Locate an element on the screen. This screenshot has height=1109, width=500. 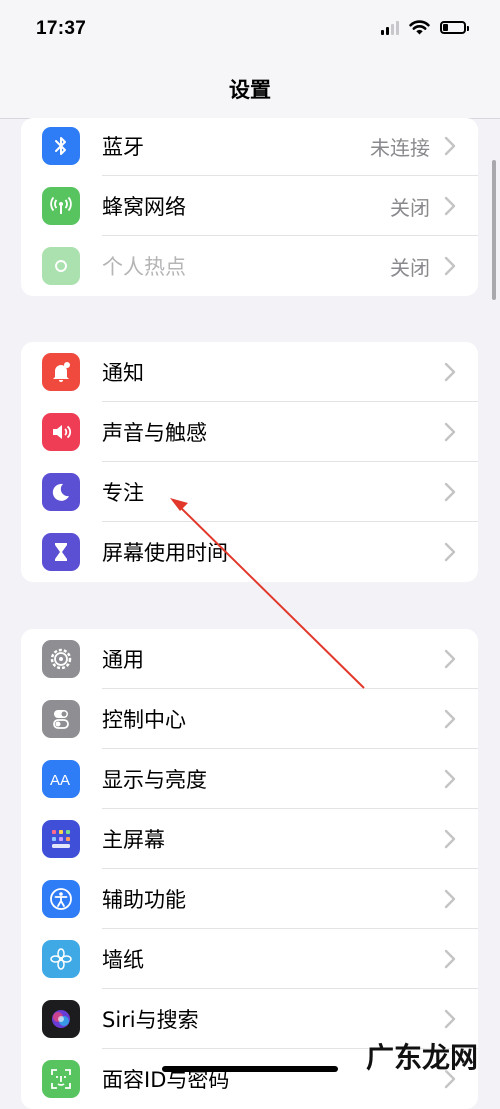
settings-row-label: 声音与触感 is located at coordinates (154, 433).